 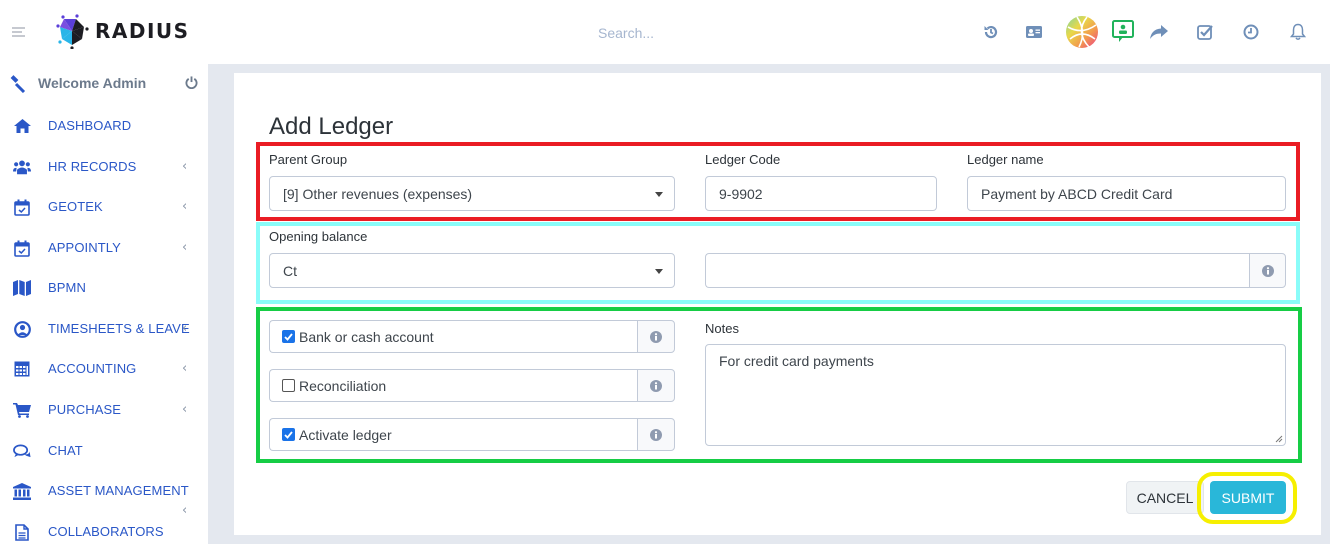 What do you see at coordinates (22, 167) in the screenshot?
I see `users-icon` at bounding box center [22, 167].